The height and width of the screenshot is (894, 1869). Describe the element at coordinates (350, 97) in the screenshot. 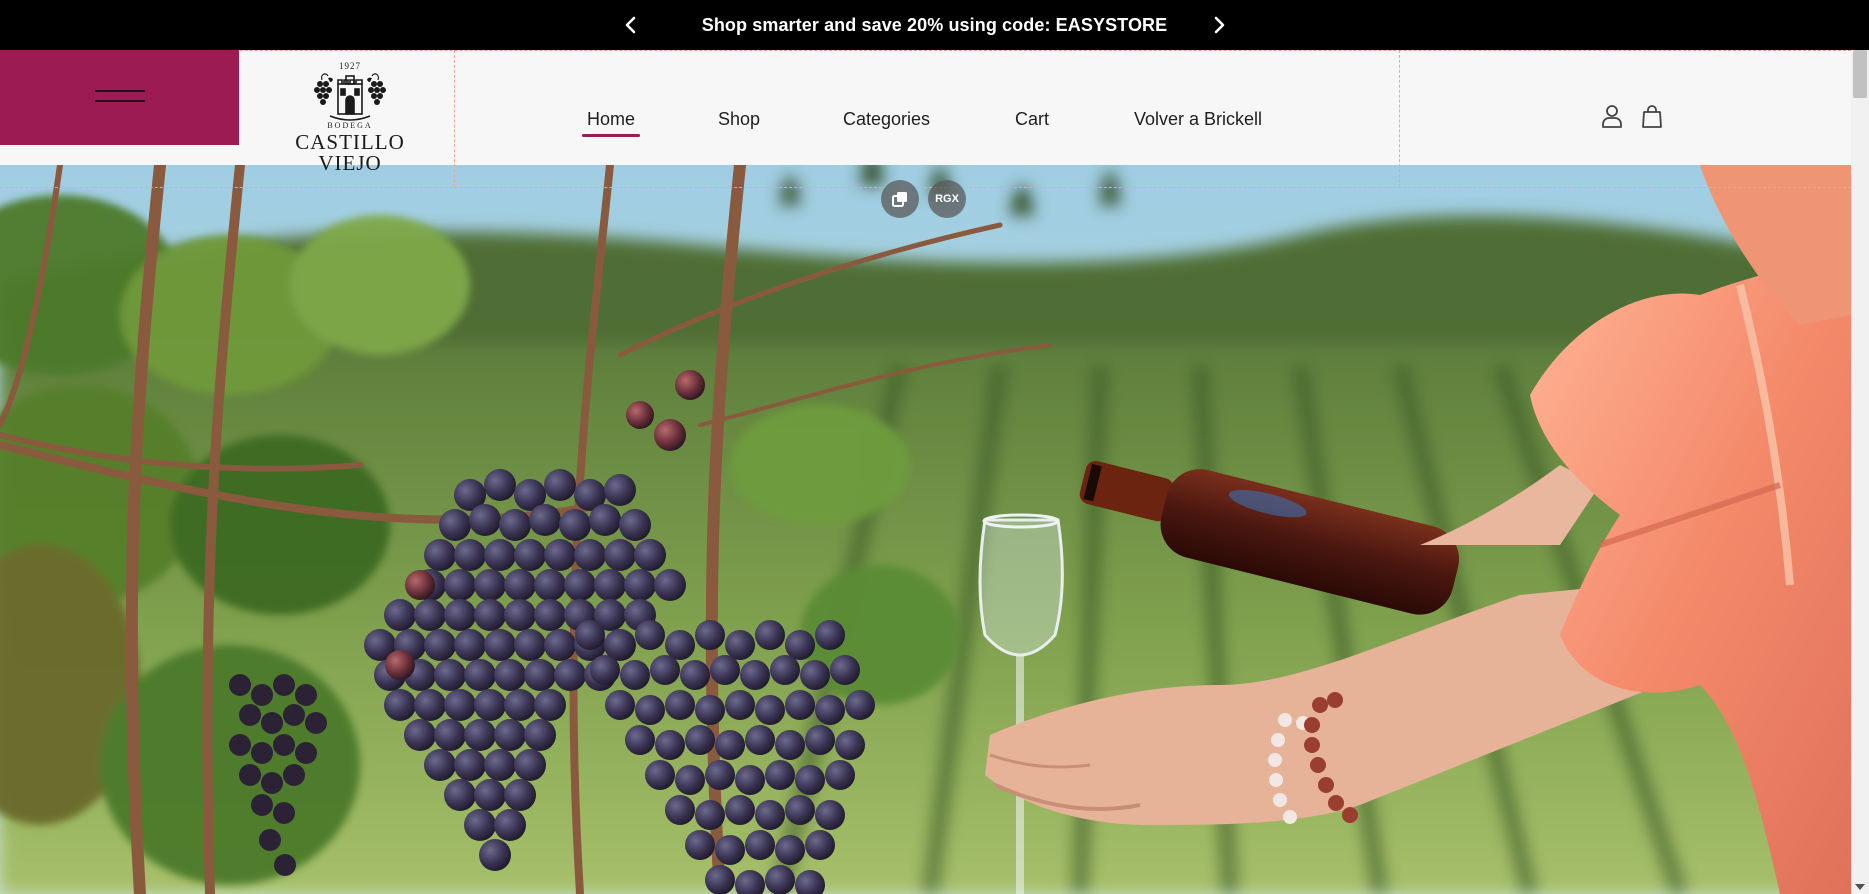

I see `castle-crest-icon` at that location.